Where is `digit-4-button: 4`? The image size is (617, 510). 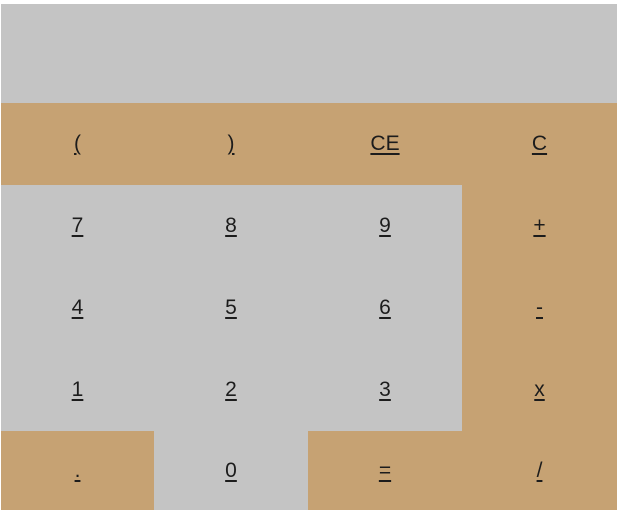 digit-4-button: 4 is located at coordinates (77, 308).